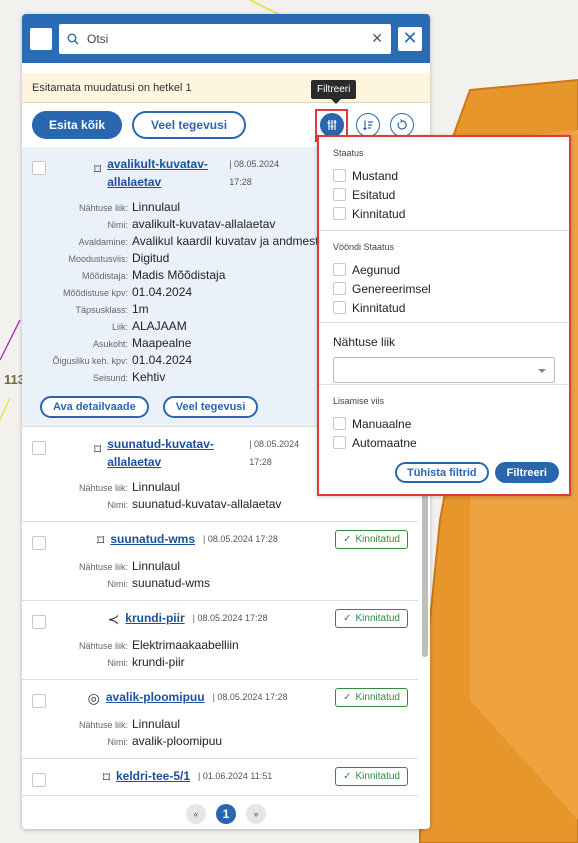  What do you see at coordinates (196, 814) in the screenshot?
I see `prev-page-button: «` at bounding box center [196, 814].